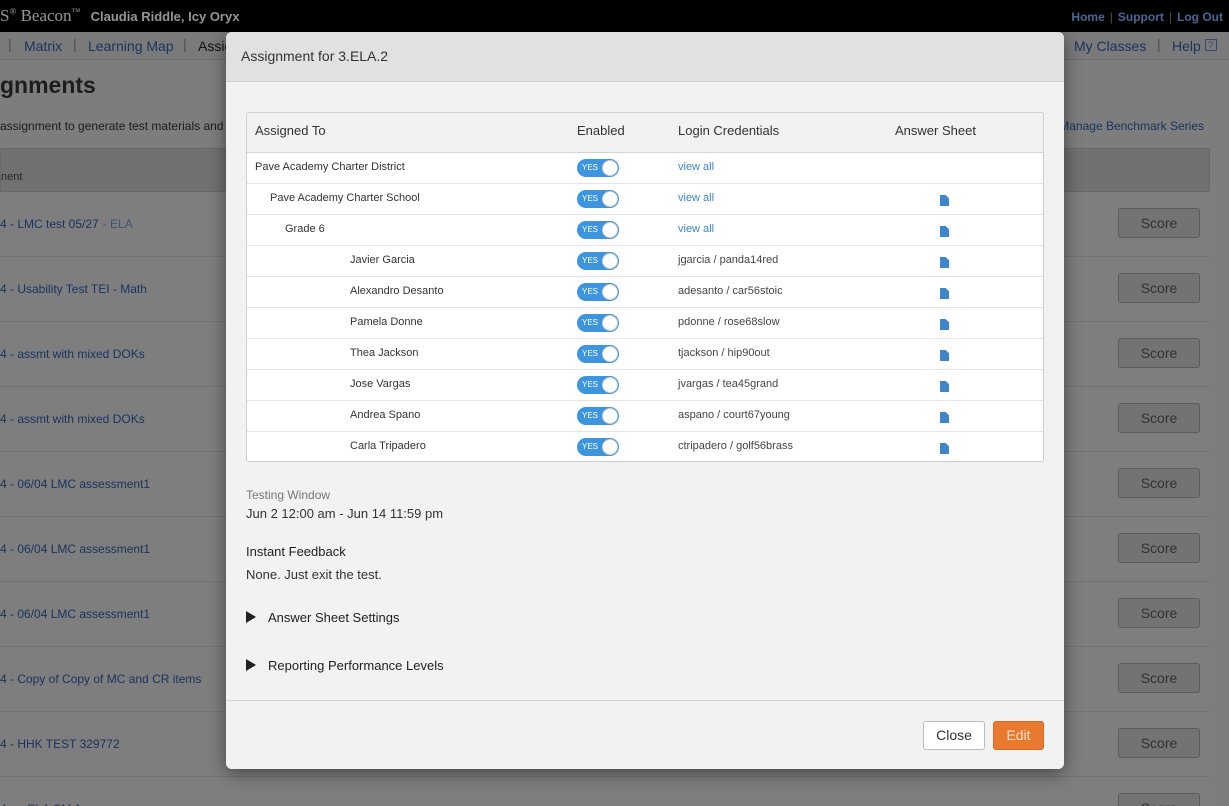 This screenshot has width=1229, height=806. I want to click on testing-window-value: Jun 2 12:00 am - Jun 14 11:59 pm, so click(345, 513).